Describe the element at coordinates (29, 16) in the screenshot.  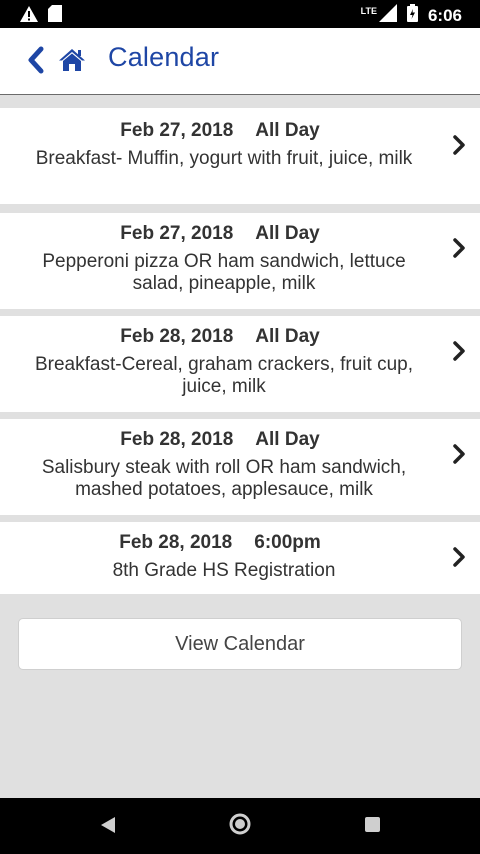
I see `warning-icon` at that location.